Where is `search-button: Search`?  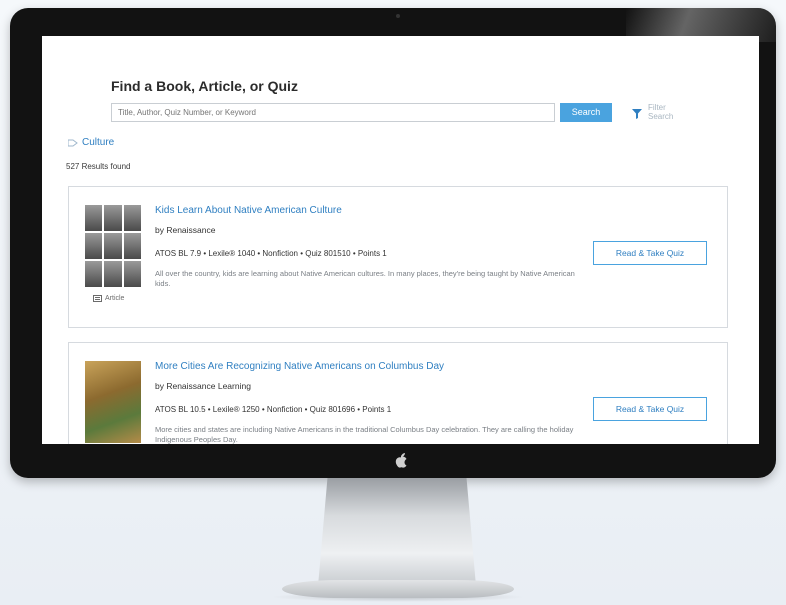
search-button: Search is located at coordinates (586, 112).